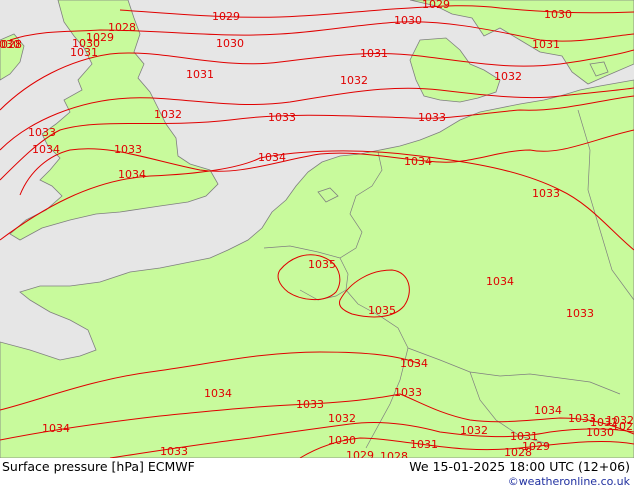 The width and height of the screenshot is (634, 490). What do you see at coordinates (623, 426) in the screenshot?
I see `isobar-label: 1021` at bounding box center [623, 426].